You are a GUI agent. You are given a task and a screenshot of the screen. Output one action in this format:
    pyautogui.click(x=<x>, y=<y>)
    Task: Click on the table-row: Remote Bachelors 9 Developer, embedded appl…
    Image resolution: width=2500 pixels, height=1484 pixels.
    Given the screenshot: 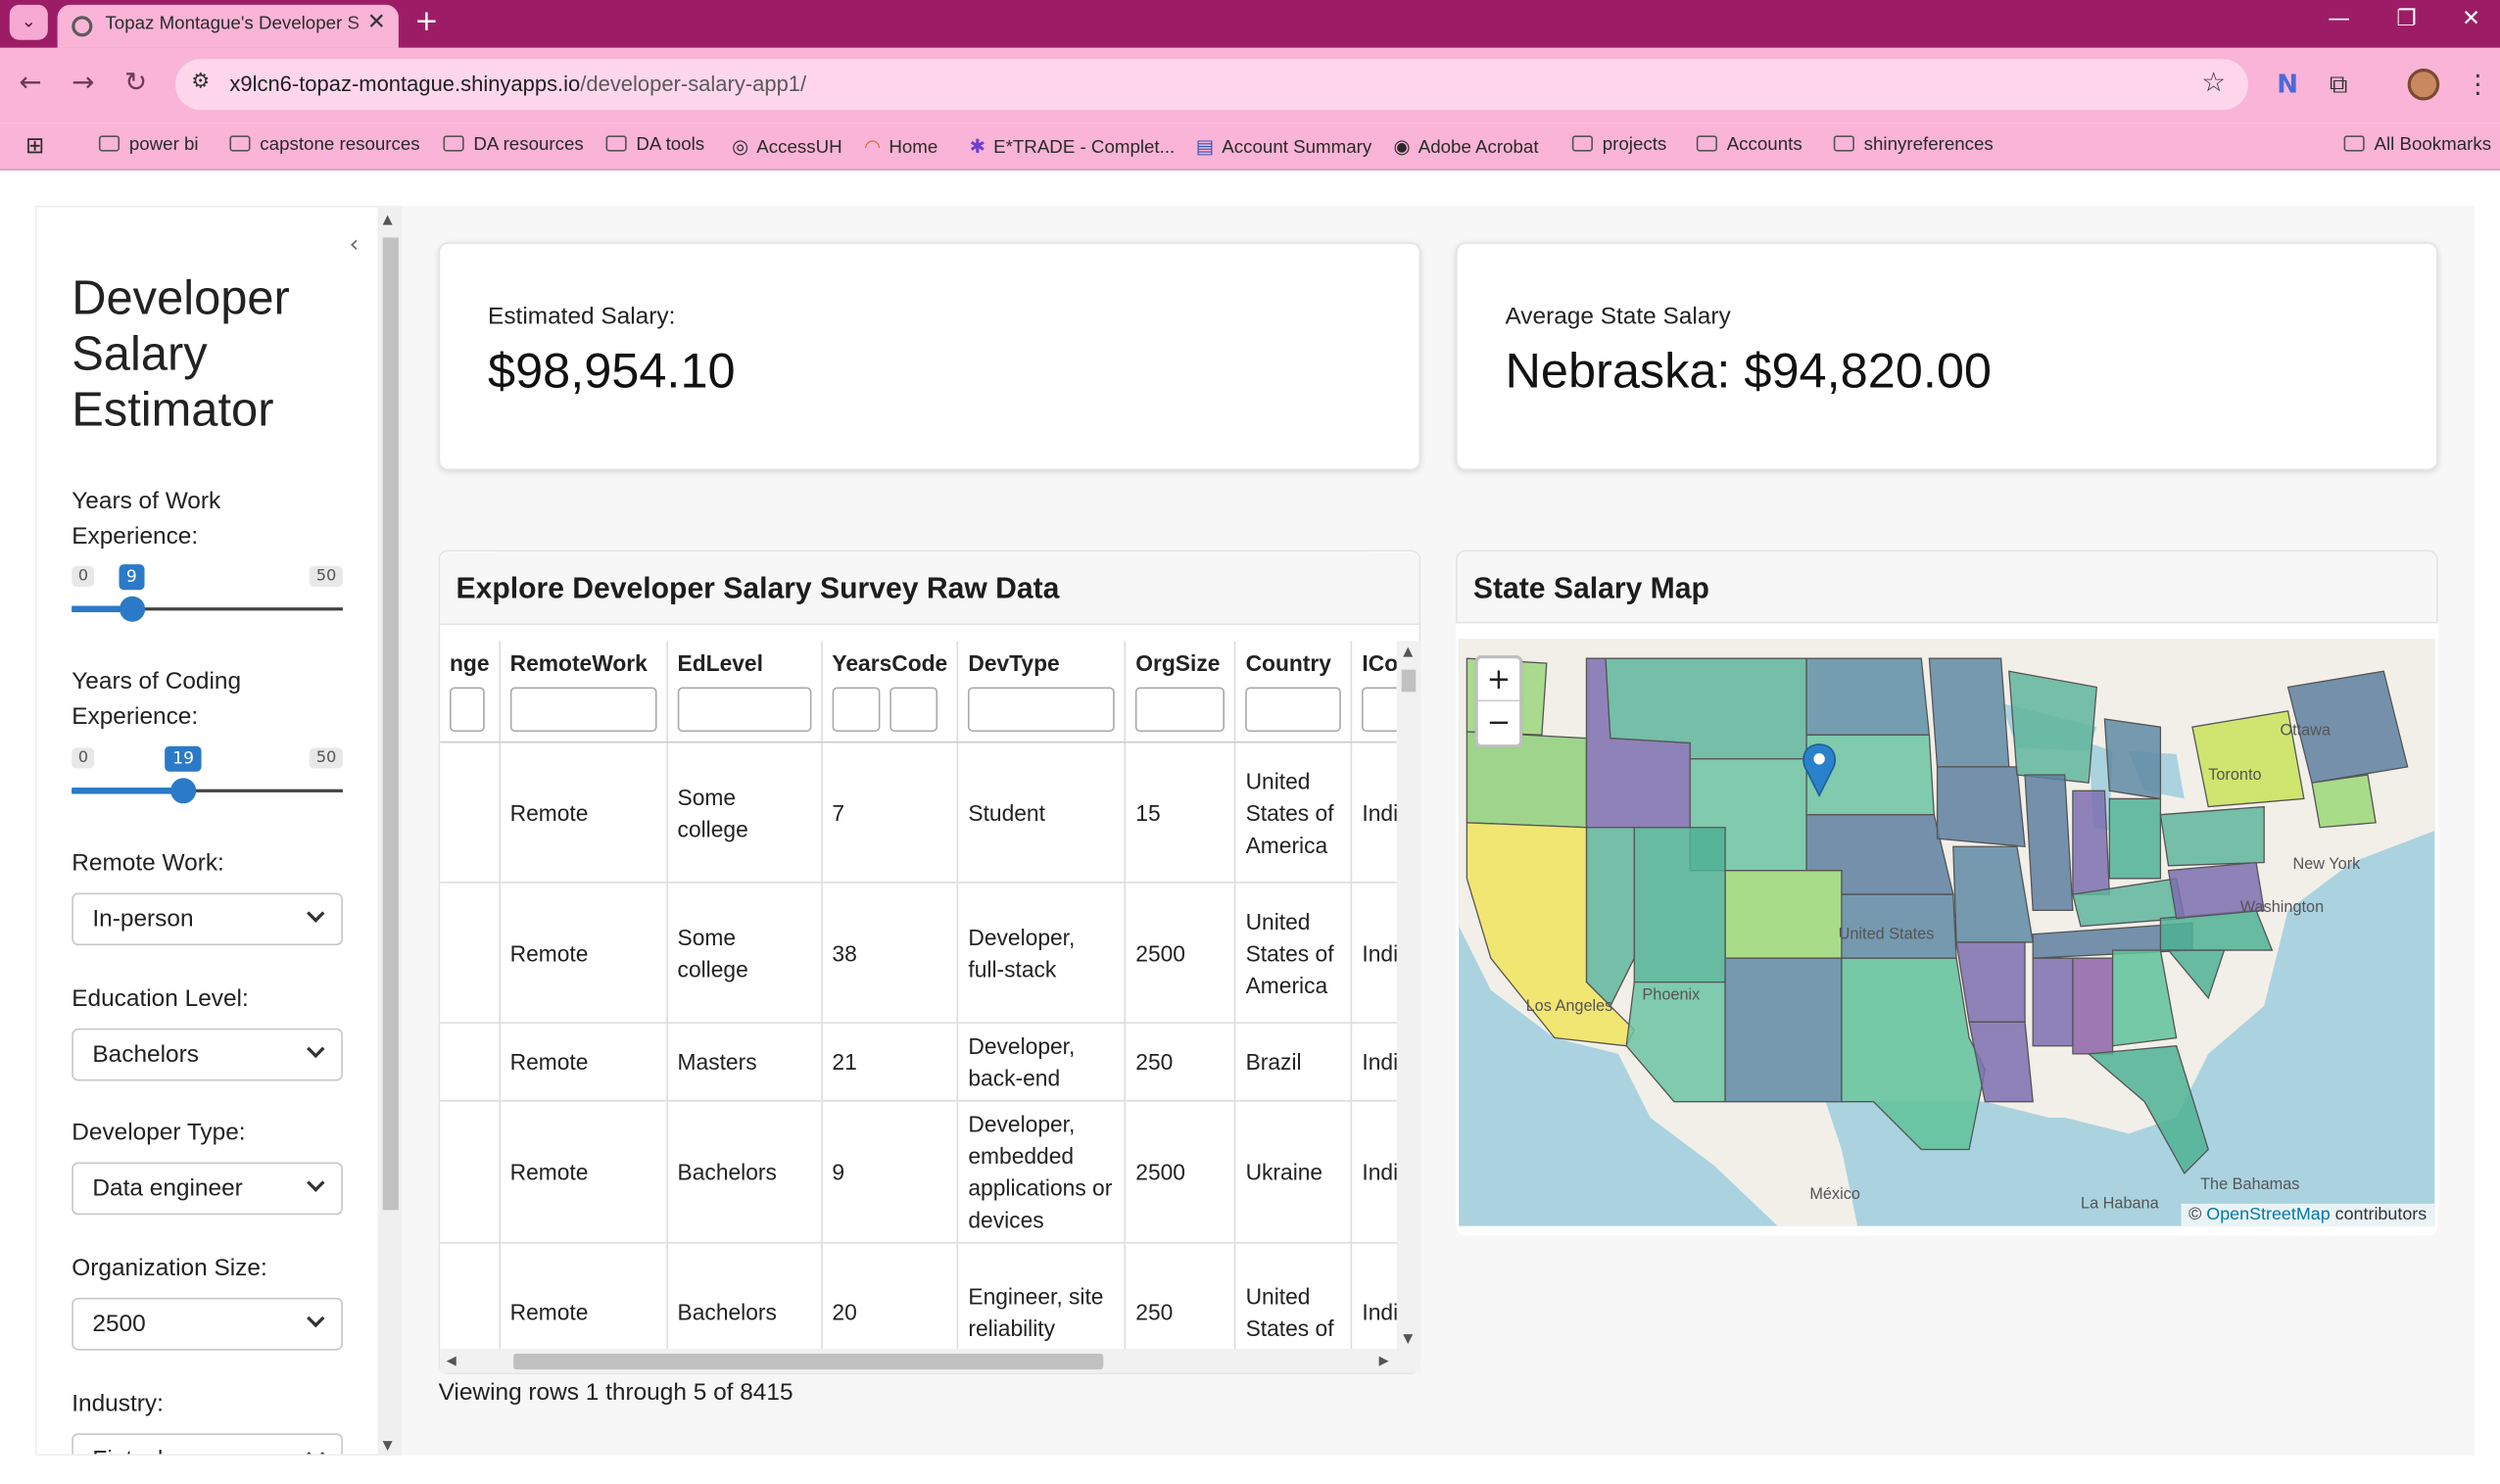 What is the action you would take?
    pyautogui.click(x=918, y=1172)
    